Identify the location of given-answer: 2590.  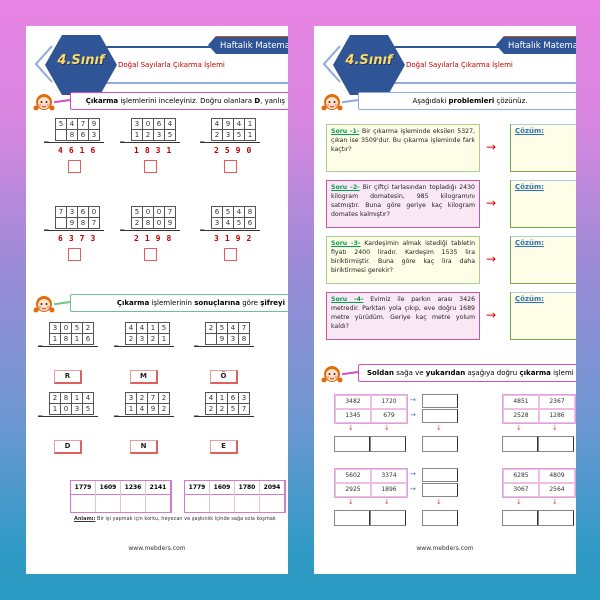
(232, 150).